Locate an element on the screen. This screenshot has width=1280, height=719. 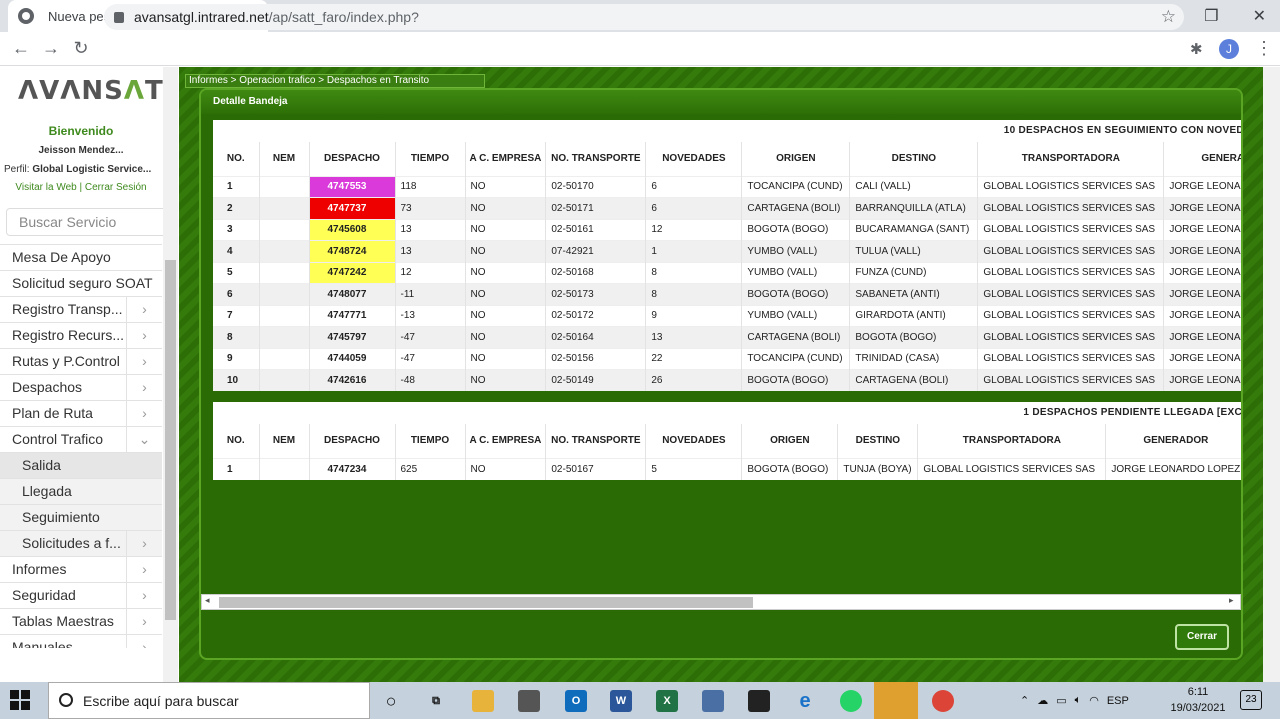
sidebar-item-registro-recurs: Registro Recurs... › is located at coordinates (81, 335).